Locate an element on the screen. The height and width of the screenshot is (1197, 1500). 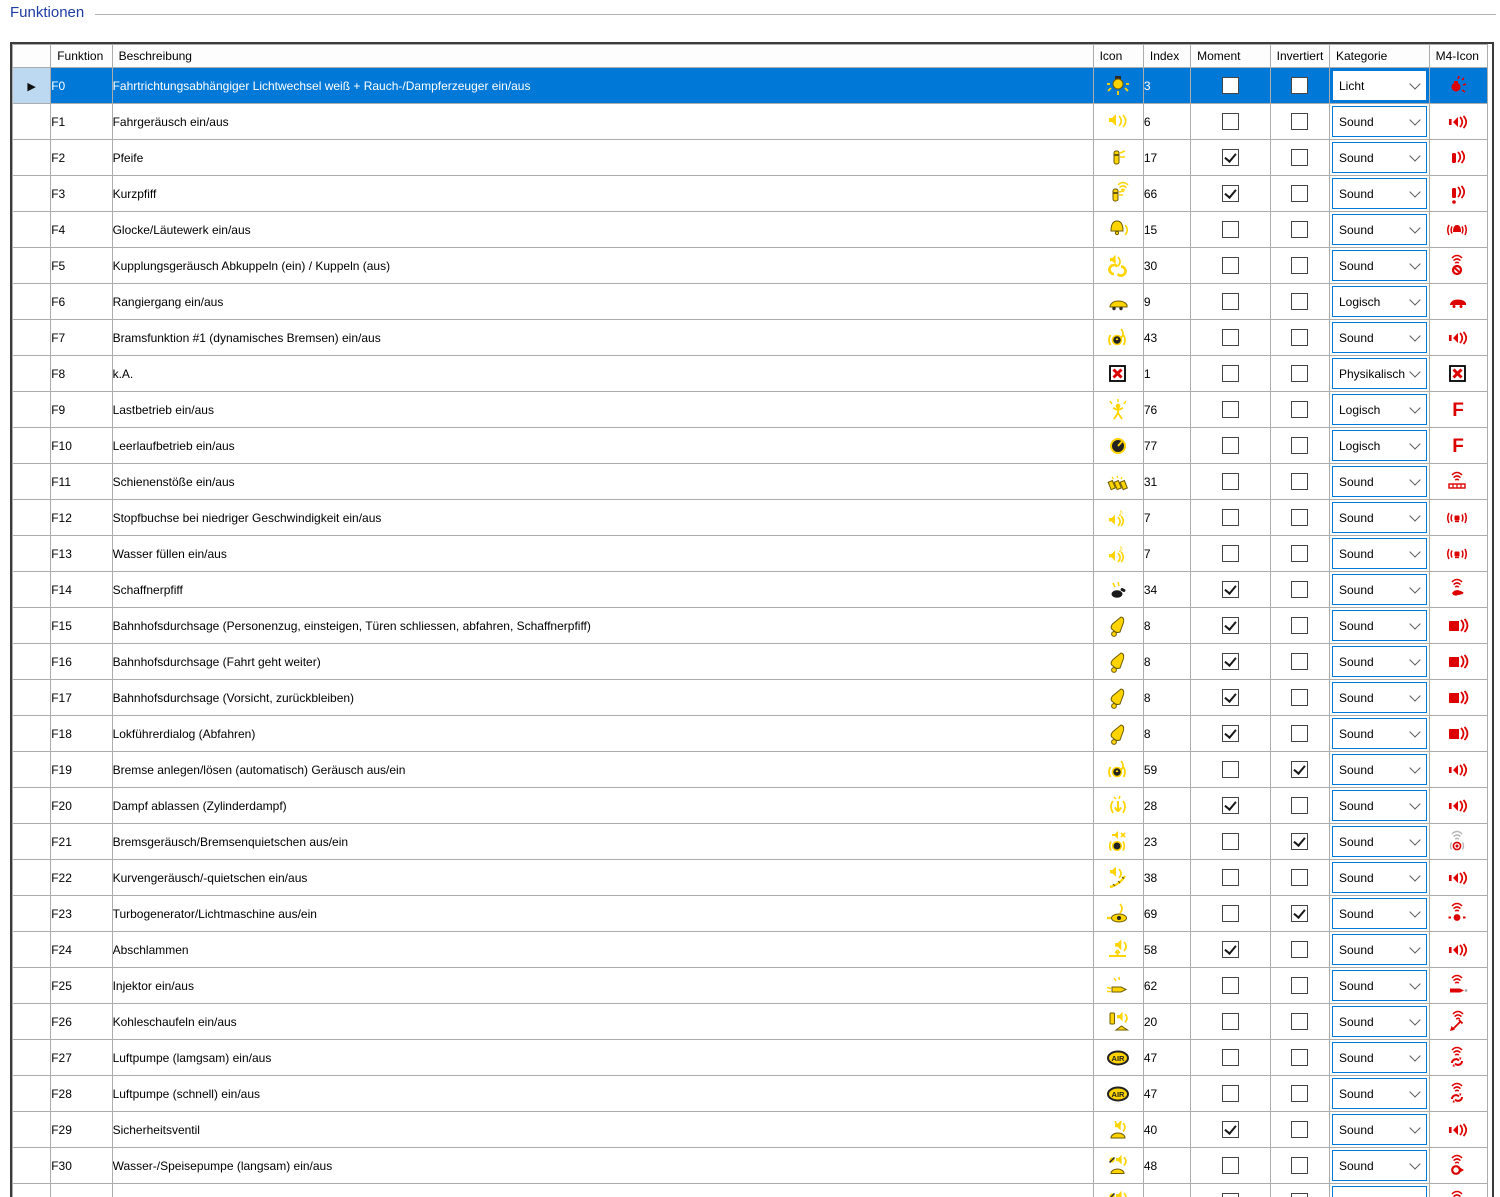
index-cell: 17 is located at coordinates (1167, 157).